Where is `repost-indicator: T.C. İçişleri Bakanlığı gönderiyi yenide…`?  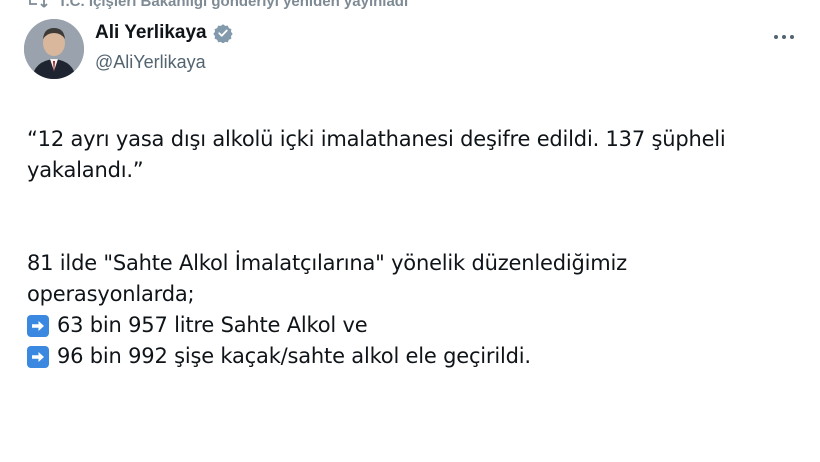
repost-indicator: T.C. İçişleri Bakanlığı gönderiyi yenide… is located at coordinates (217, 5).